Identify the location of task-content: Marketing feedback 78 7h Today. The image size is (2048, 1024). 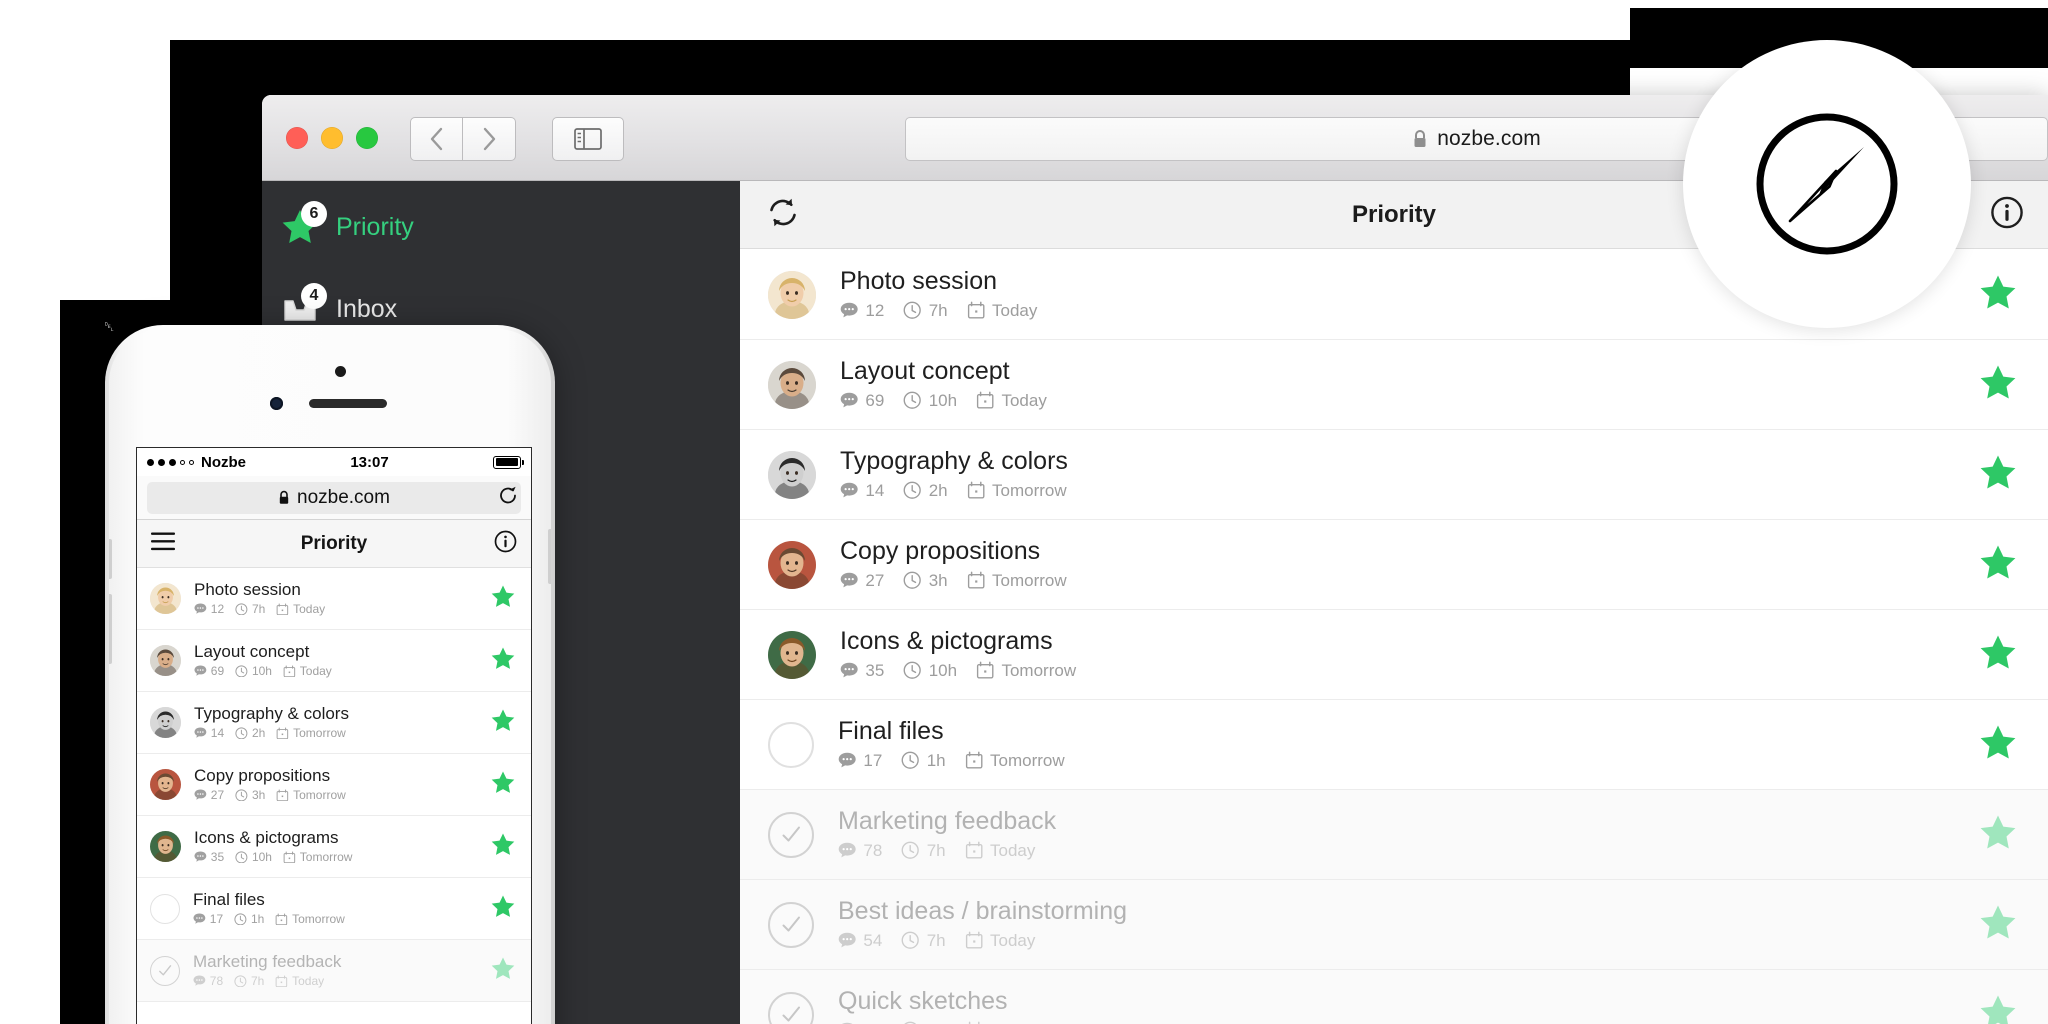
(267, 970).